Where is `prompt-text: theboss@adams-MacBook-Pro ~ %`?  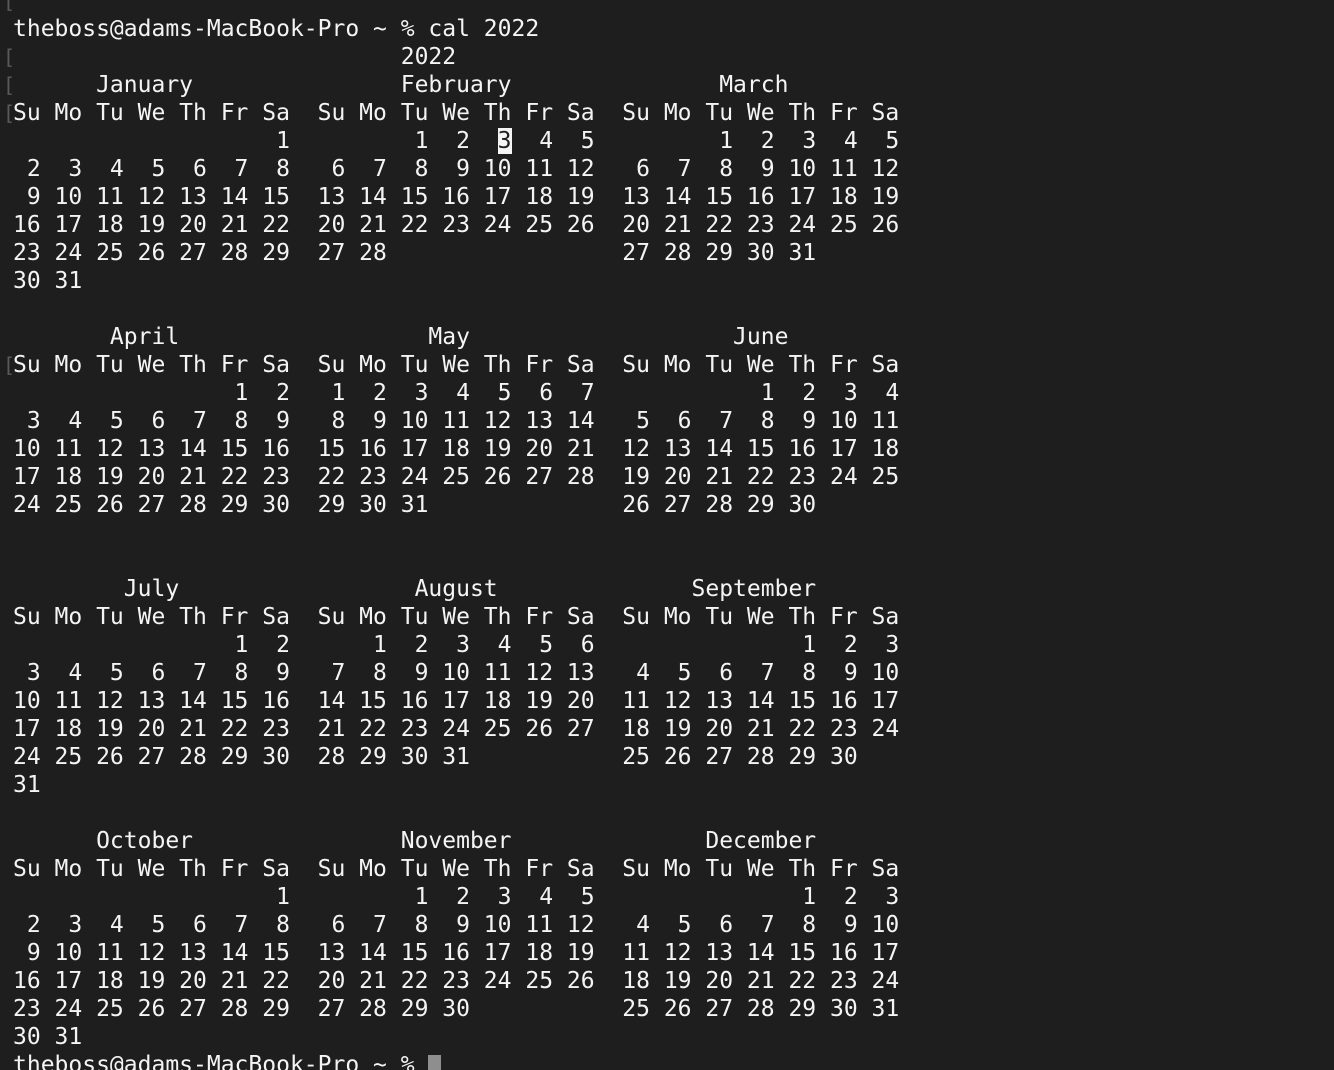 prompt-text: theboss@adams-MacBook-Pro ~ % is located at coordinates (221, 29).